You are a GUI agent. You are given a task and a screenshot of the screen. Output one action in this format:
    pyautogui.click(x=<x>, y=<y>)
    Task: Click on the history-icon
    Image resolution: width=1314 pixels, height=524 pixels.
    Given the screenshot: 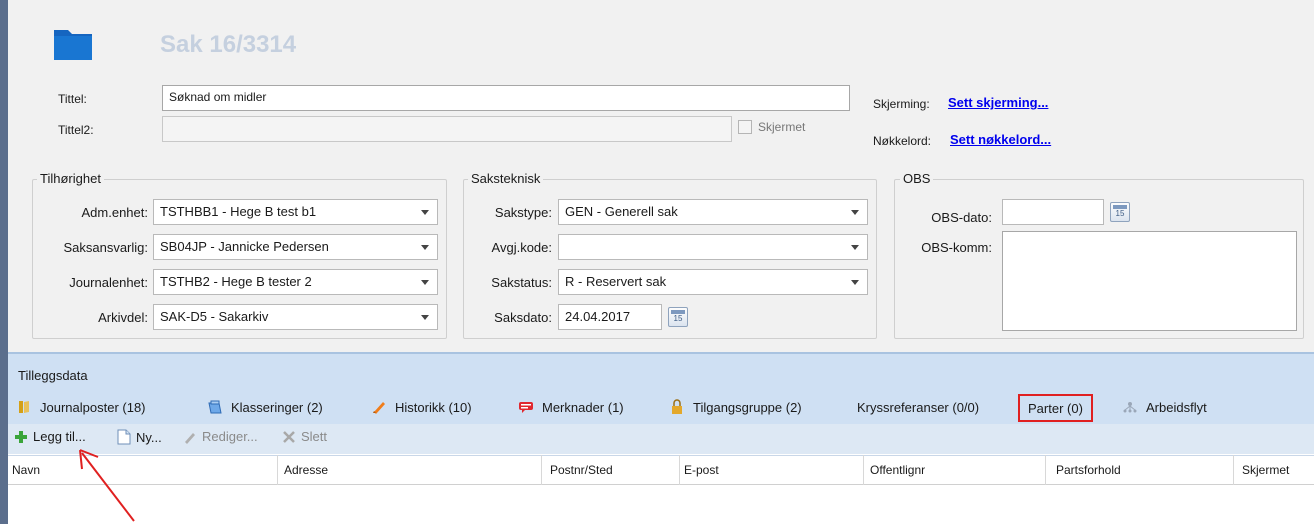 What is the action you would take?
    pyautogui.click(x=379, y=408)
    